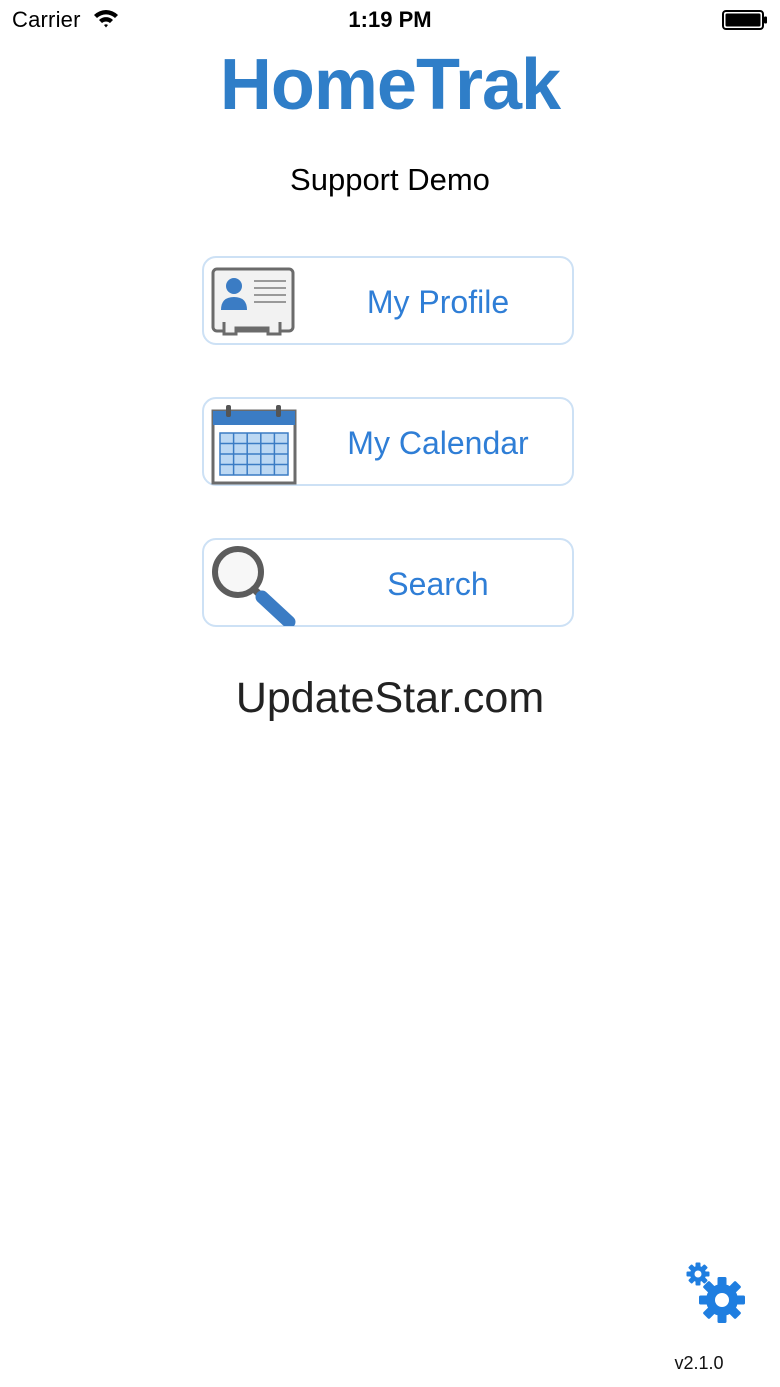  What do you see at coordinates (390, 179) in the screenshot?
I see `app-subtitle: Support Demo` at bounding box center [390, 179].